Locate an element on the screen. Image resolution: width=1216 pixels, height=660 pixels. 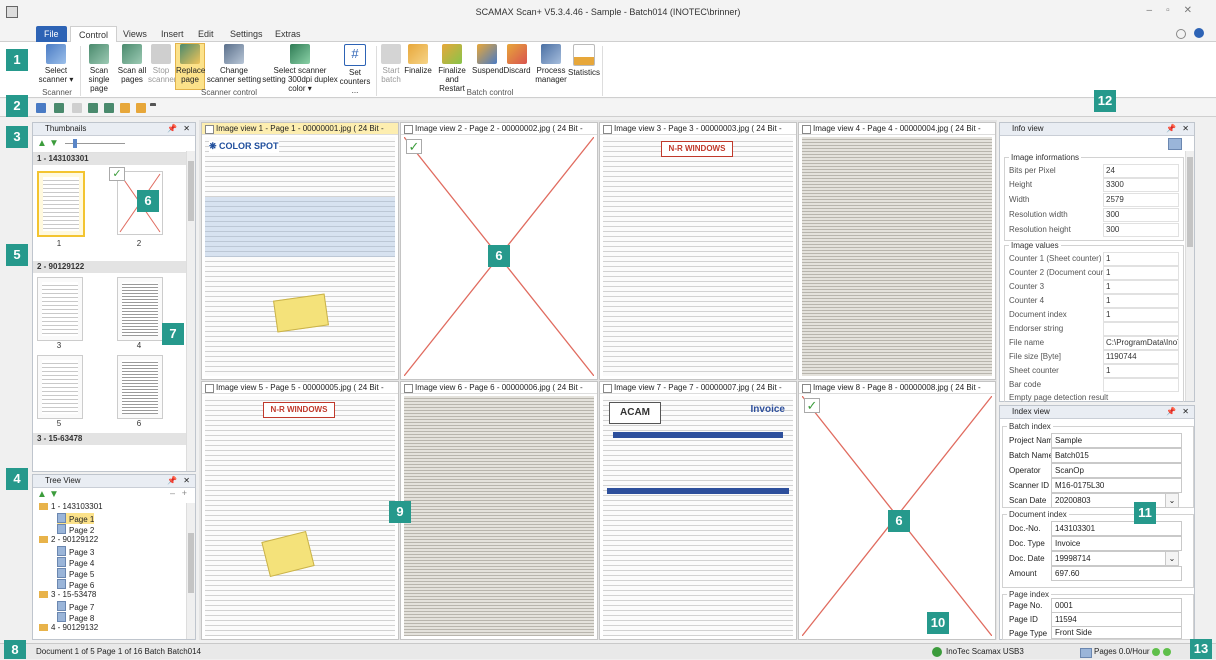
suspend-button: Suspend is located at coordinates (488, 59).